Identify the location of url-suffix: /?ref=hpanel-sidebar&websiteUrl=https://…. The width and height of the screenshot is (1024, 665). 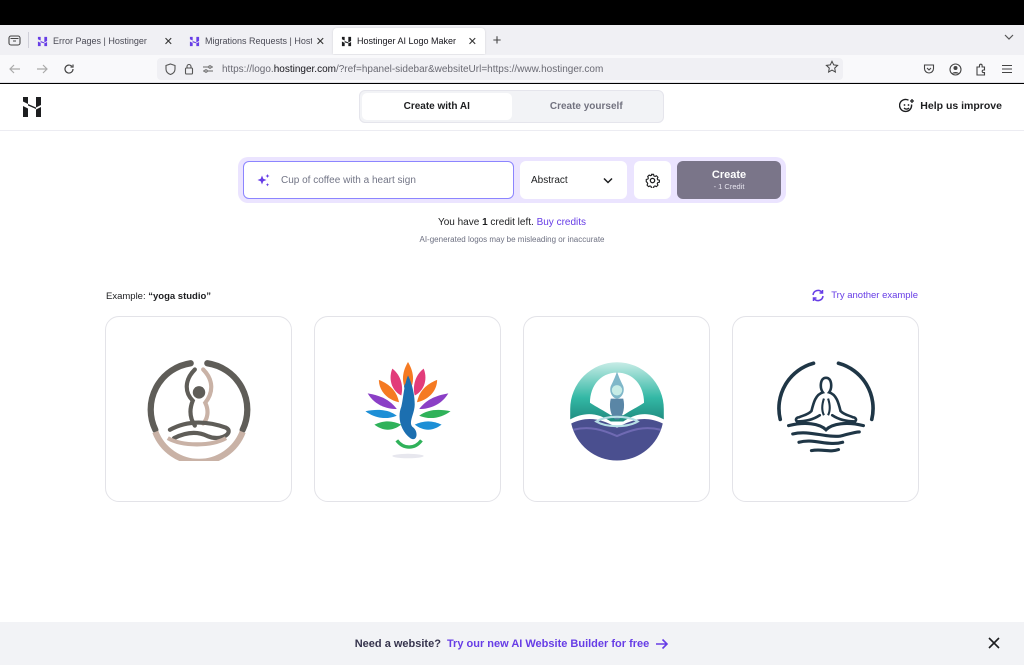
(469, 69).